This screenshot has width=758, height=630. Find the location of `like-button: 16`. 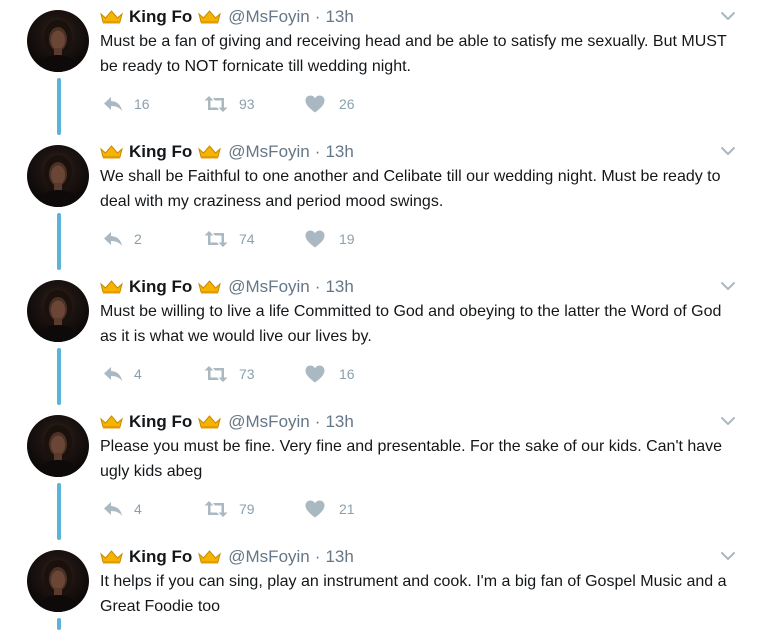

like-button: 16 is located at coordinates (330, 374).